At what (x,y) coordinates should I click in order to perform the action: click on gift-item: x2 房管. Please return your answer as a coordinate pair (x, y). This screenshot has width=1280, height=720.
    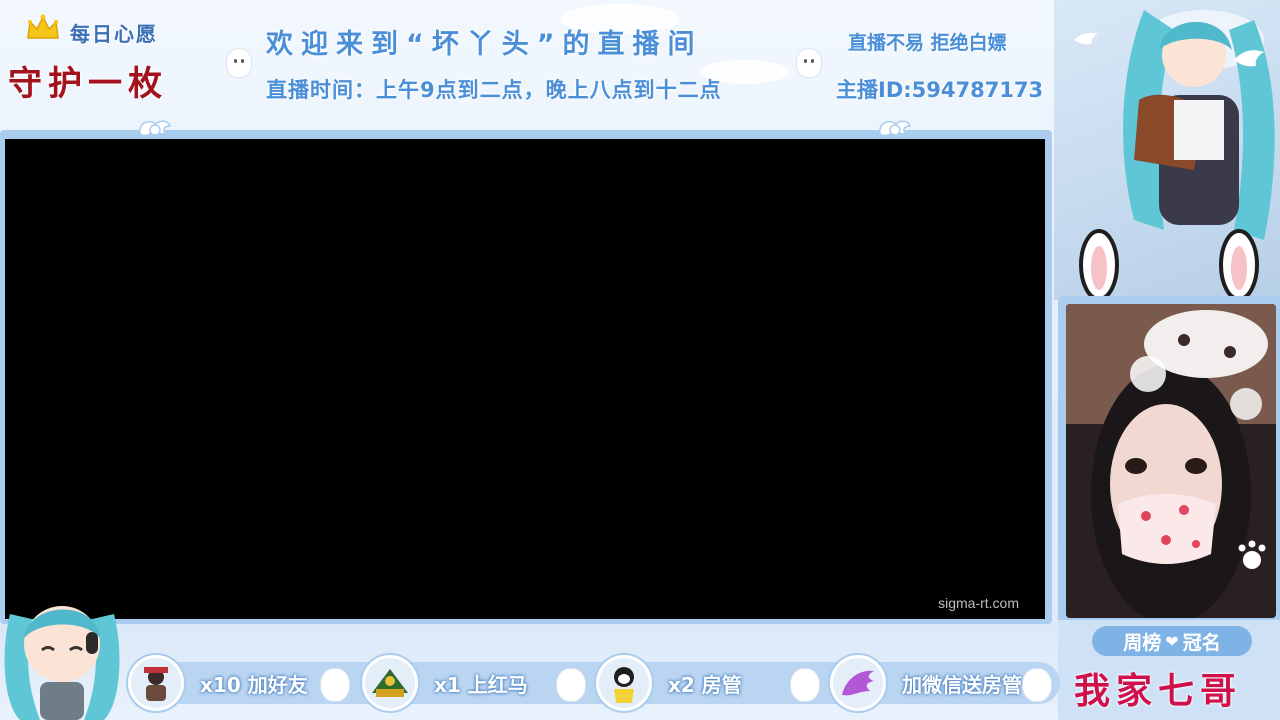
    Looking at the image, I should click on (669, 683).